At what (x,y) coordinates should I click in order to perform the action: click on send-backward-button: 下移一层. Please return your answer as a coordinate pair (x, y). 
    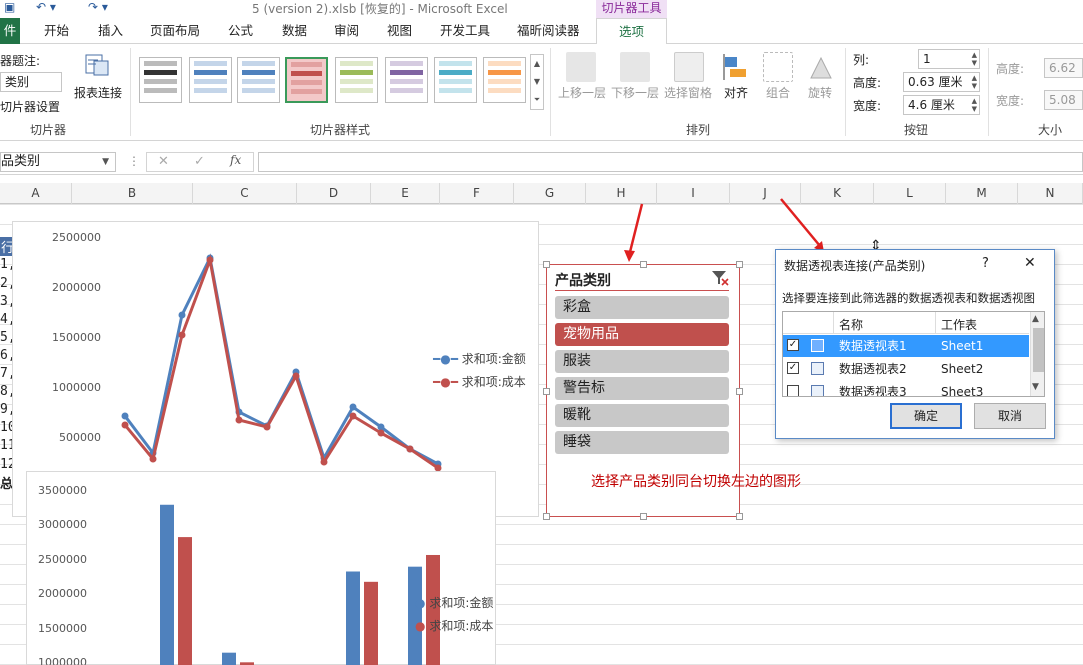
    Looking at the image, I should click on (635, 92).